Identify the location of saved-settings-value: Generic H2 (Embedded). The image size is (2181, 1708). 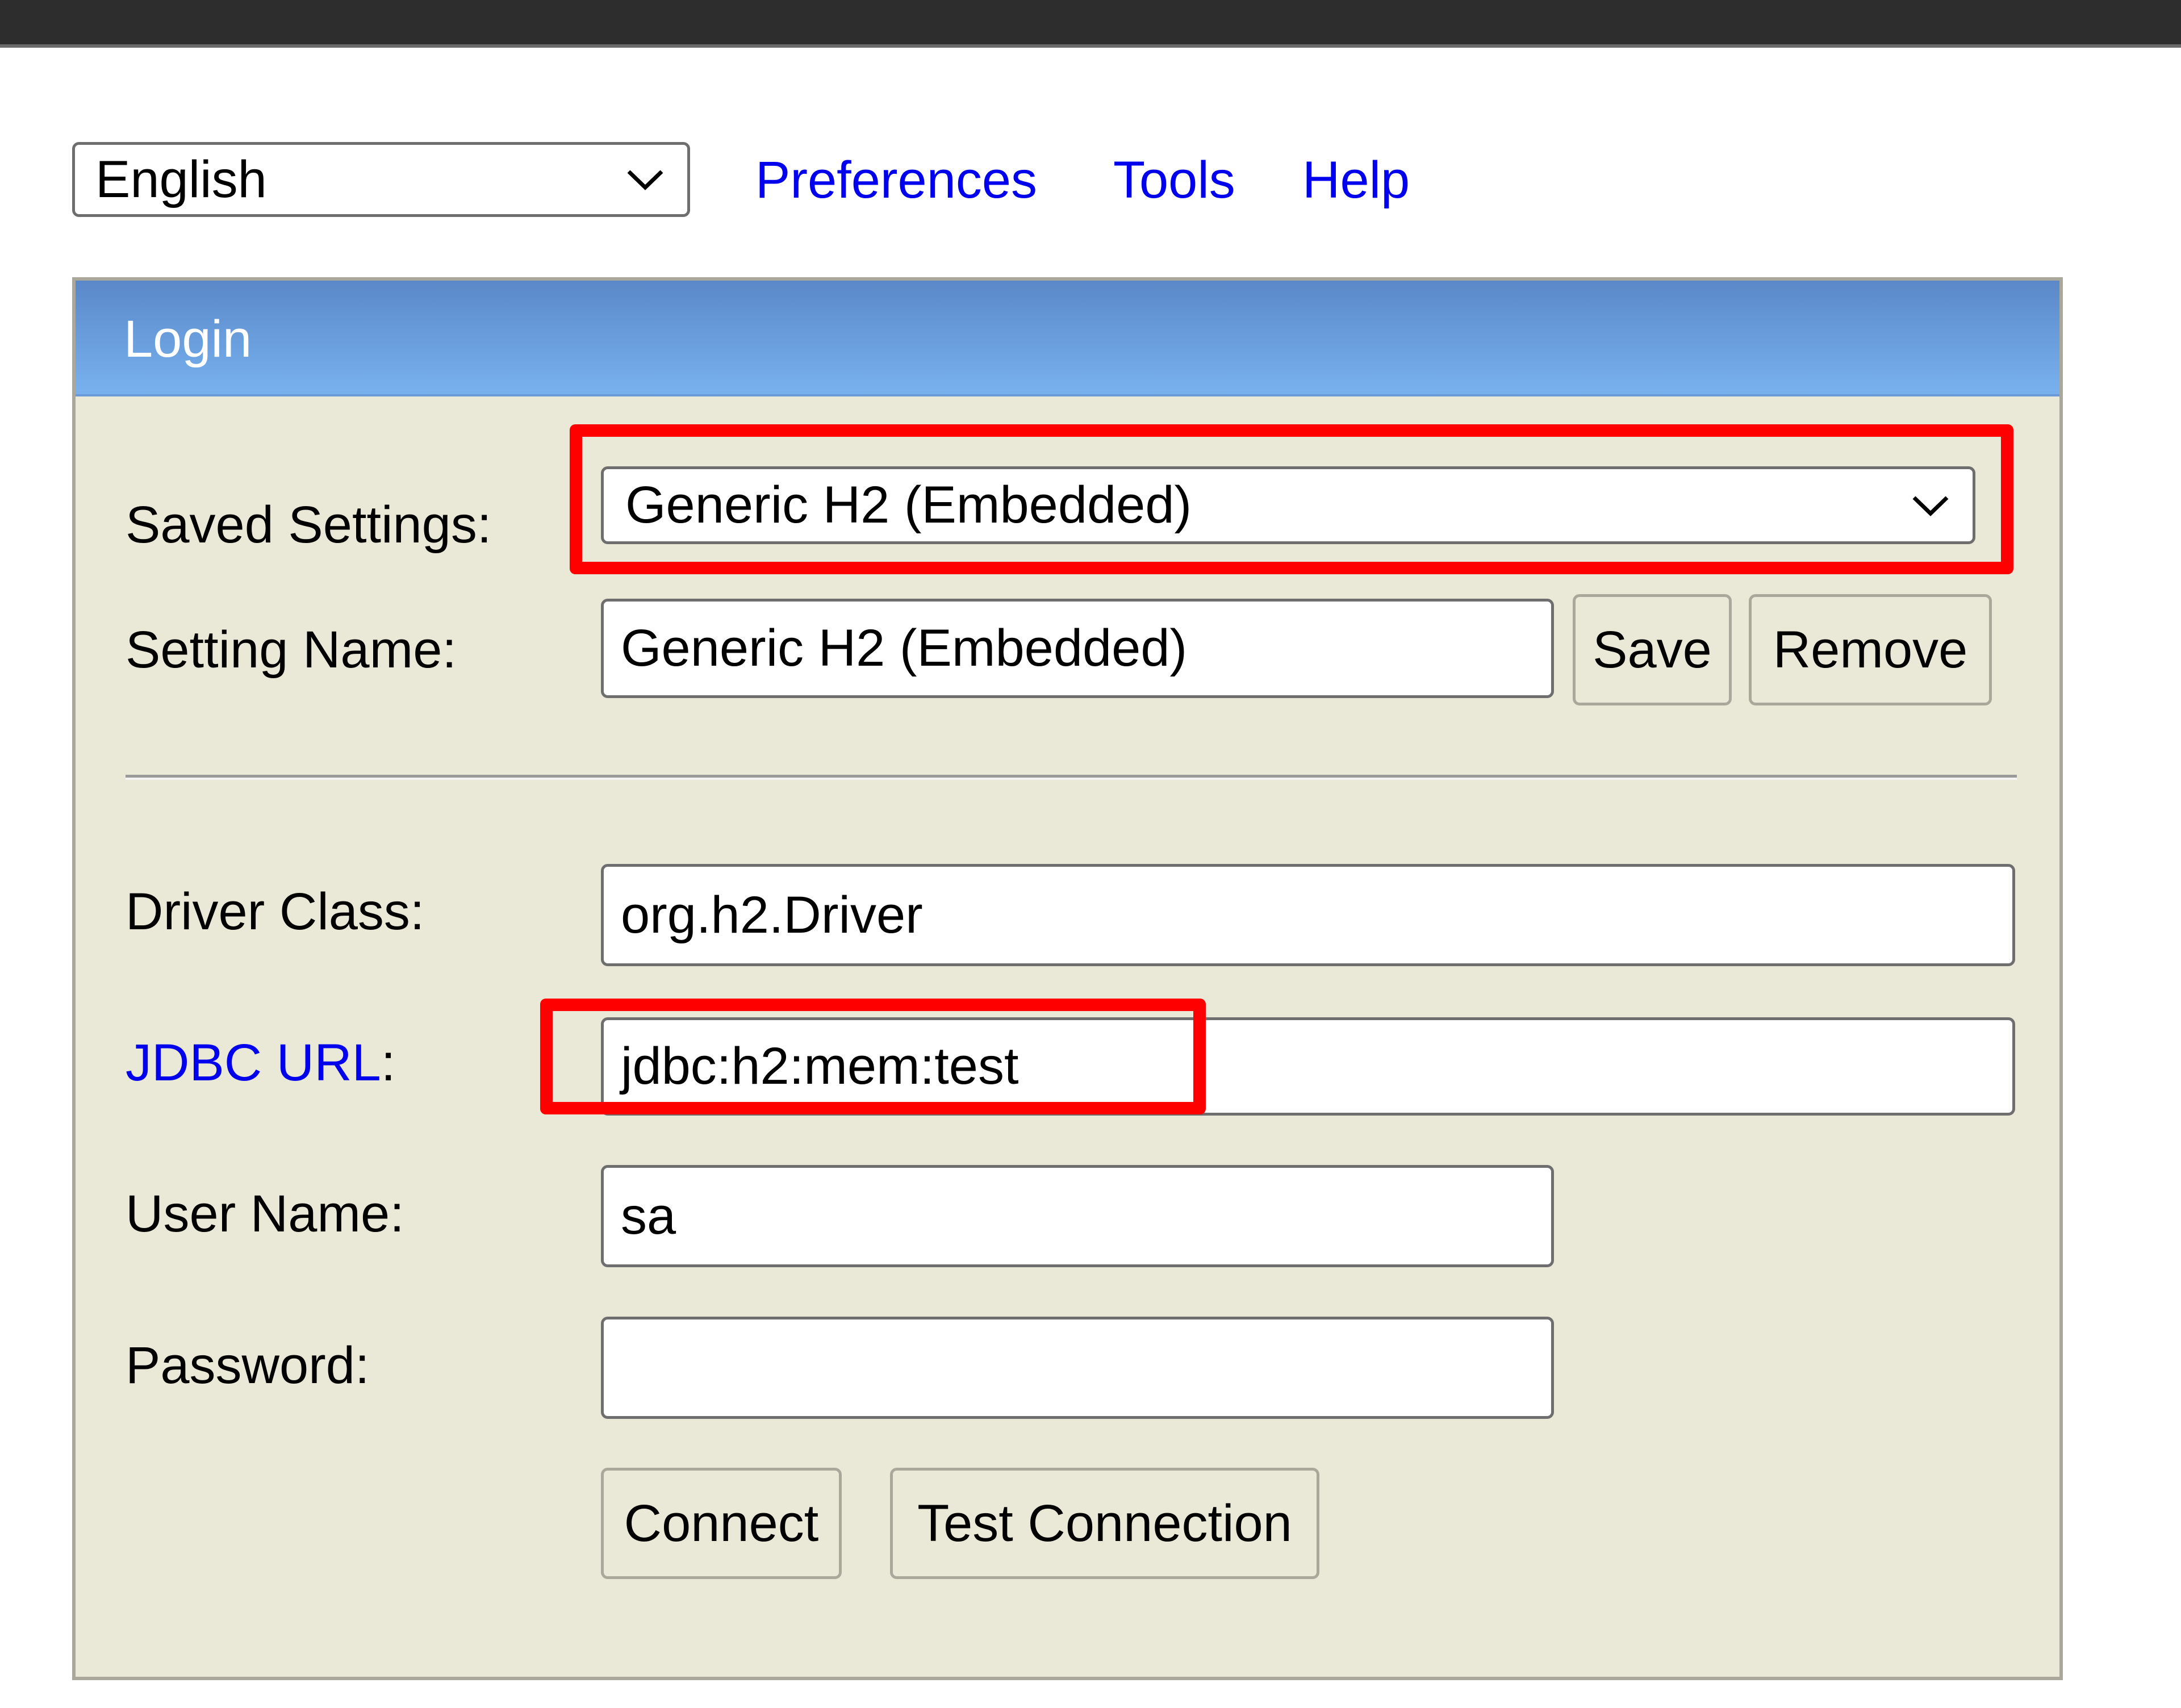
(908, 505).